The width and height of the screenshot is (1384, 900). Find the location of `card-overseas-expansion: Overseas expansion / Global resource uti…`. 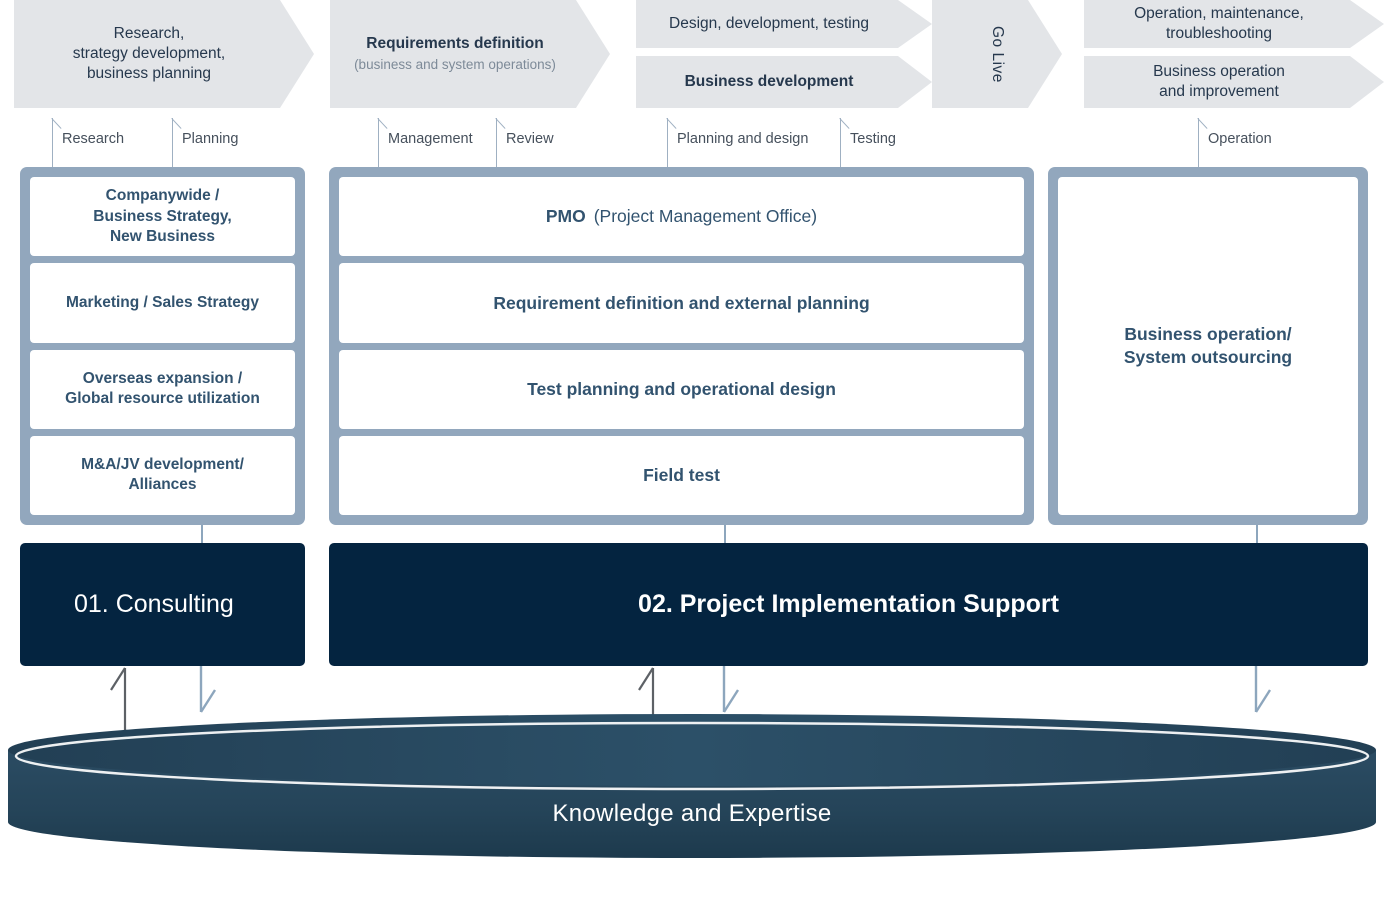

card-overseas-expansion: Overseas expansion / Global resource uti… is located at coordinates (162, 389).